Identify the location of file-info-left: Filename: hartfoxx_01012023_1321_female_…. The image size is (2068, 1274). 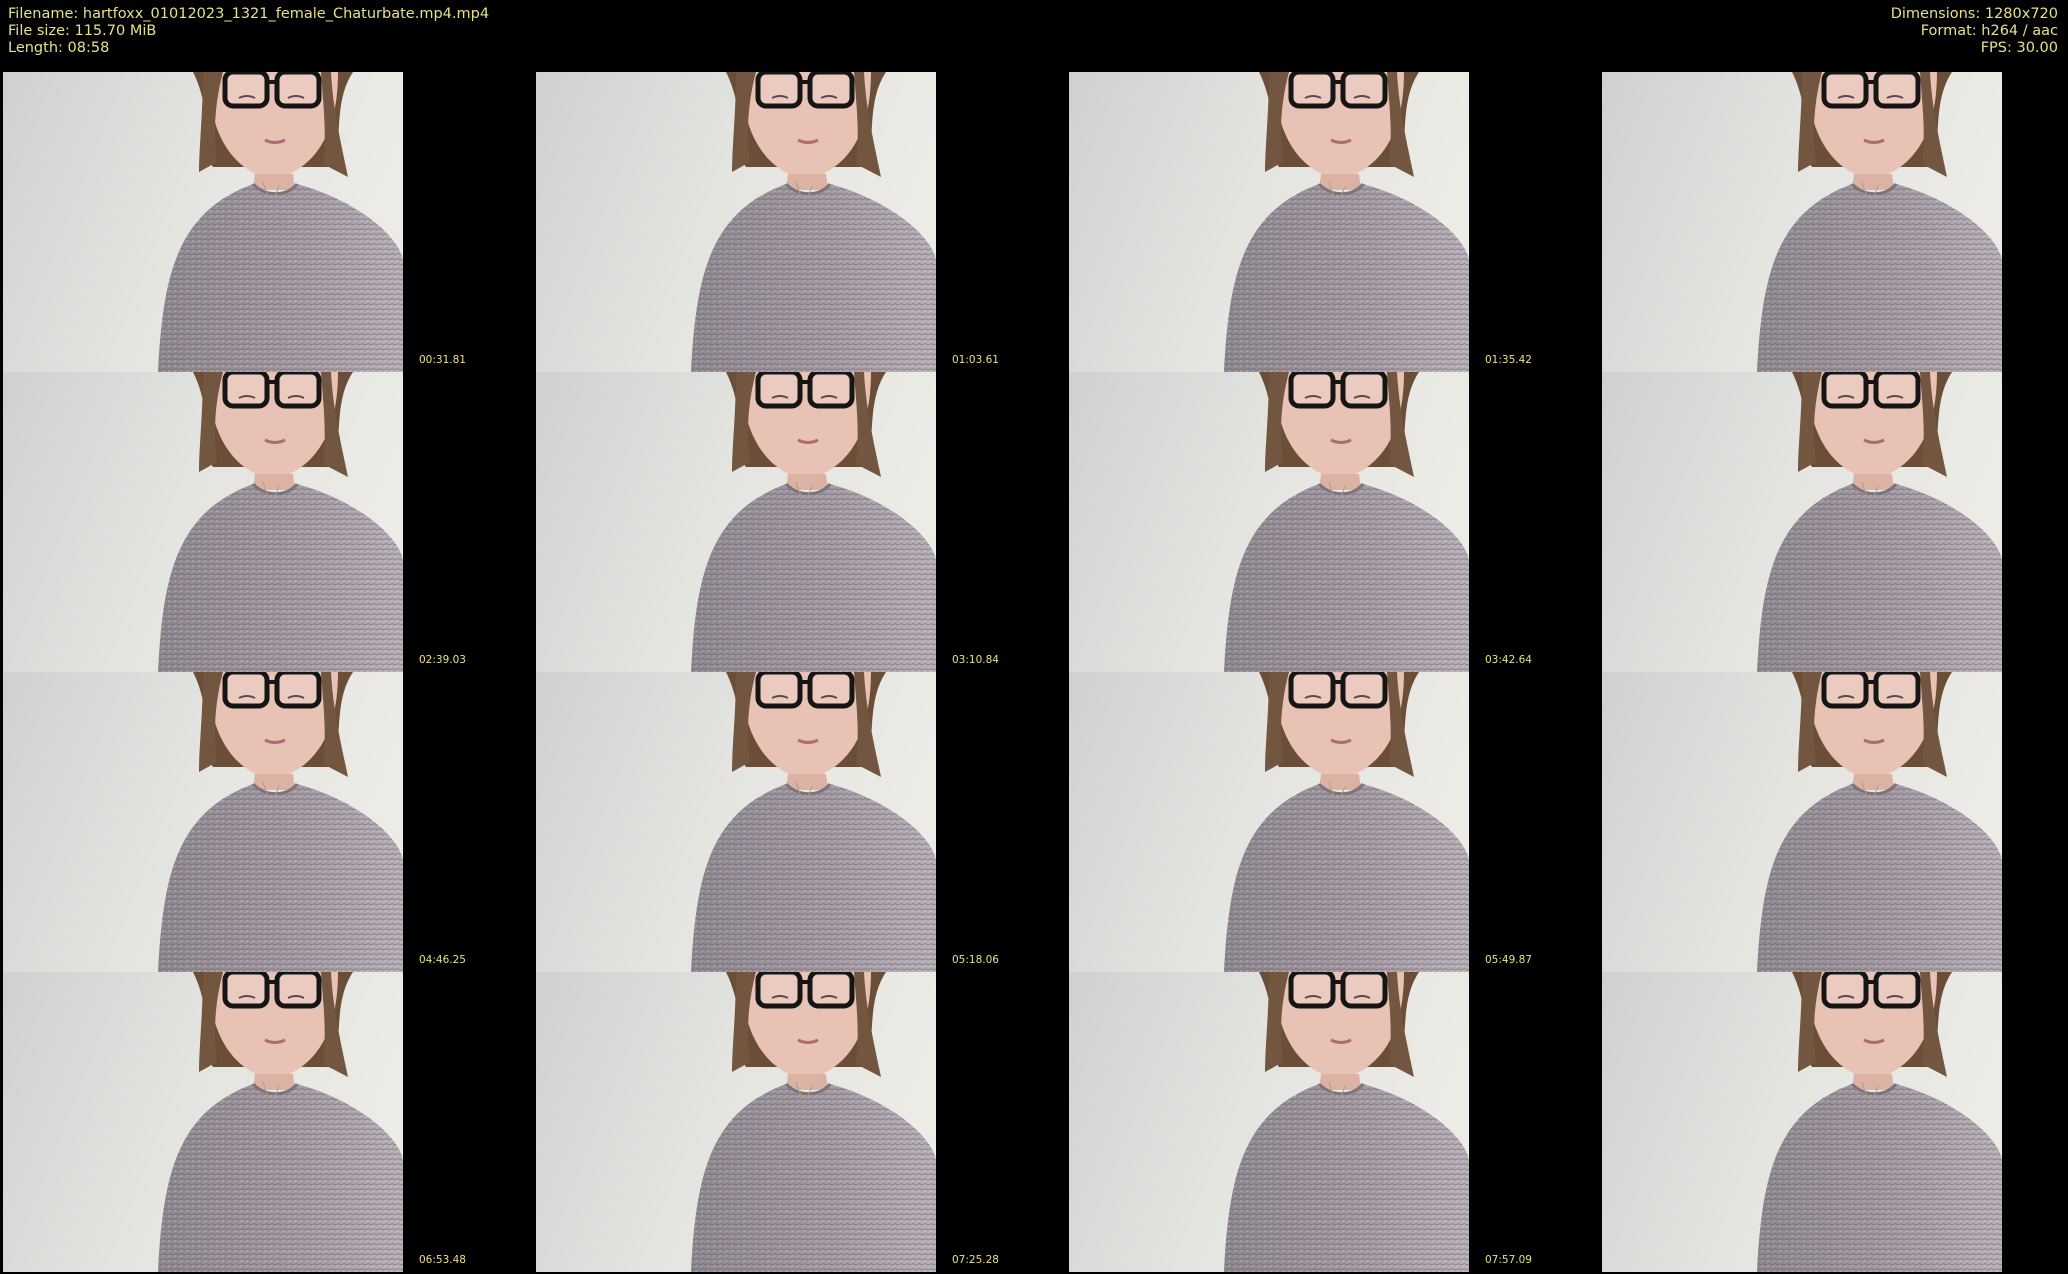
(248, 31).